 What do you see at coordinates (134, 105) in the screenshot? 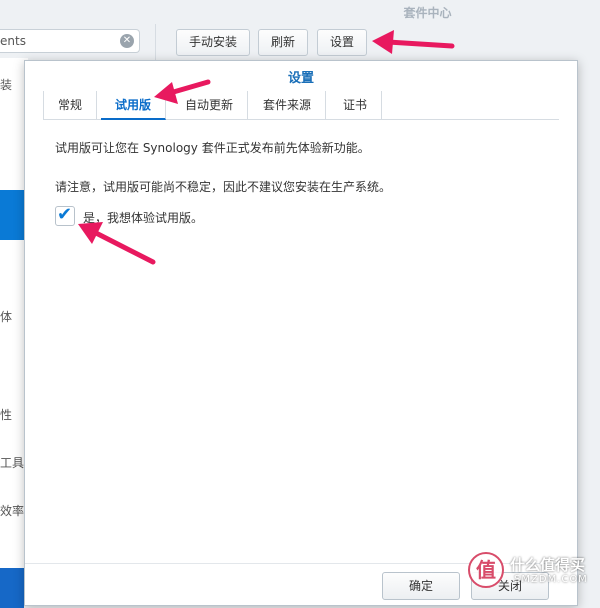
I see `tab-beta: 试用版` at bounding box center [134, 105].